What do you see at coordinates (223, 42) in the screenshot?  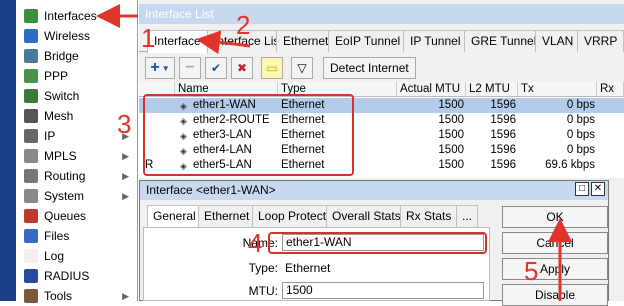 I see `arrow-to-interface-tab` at bounding box center [223, 42].